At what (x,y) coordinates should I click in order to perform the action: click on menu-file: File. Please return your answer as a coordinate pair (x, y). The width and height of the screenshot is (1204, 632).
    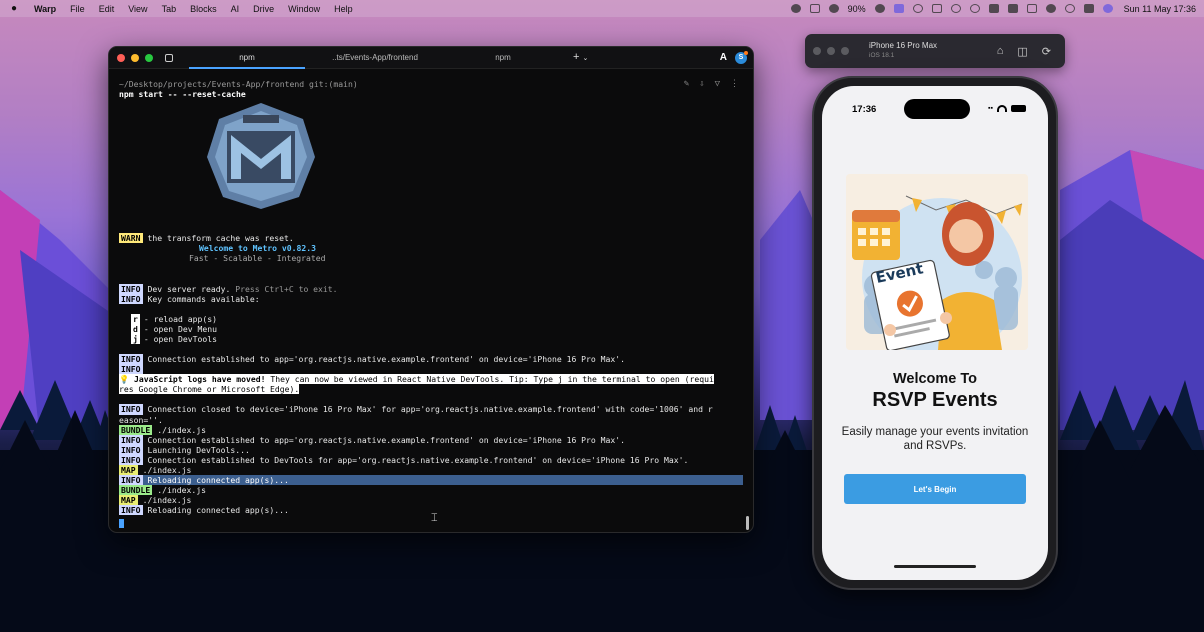
    Looking at the image, I should click on (77, 9).